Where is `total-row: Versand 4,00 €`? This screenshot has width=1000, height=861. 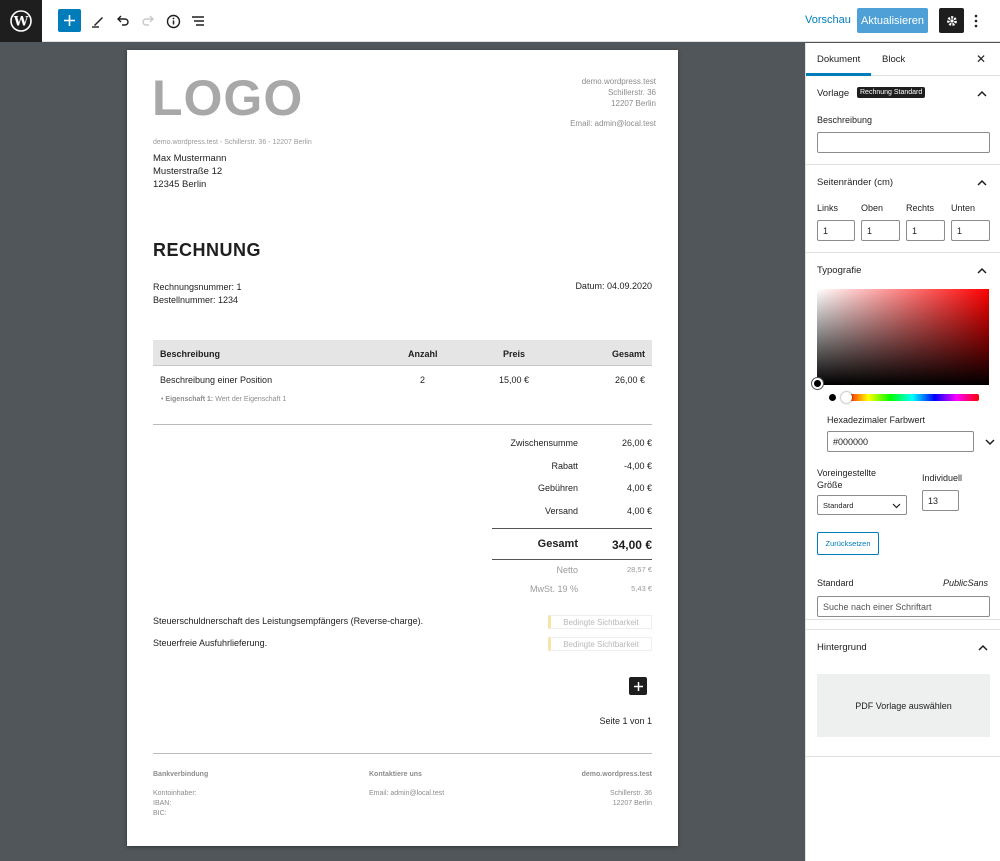 total-row: Versand 4,00 € is located at coordinates (572, 517).